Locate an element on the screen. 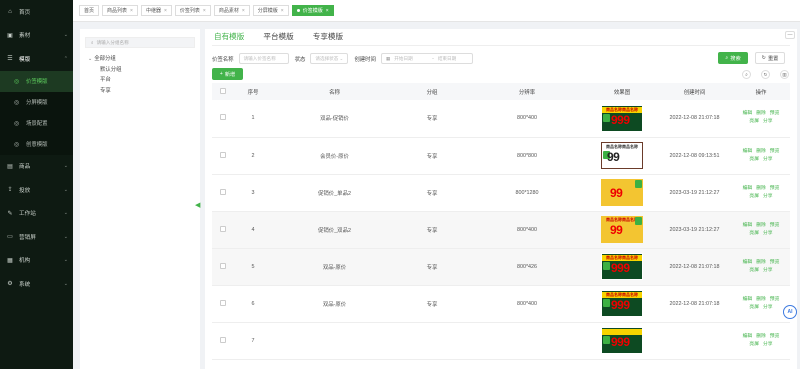 The image size is (800, 369). tree-root: ⌄ 全部分组 is located at coordinates (144, 59).